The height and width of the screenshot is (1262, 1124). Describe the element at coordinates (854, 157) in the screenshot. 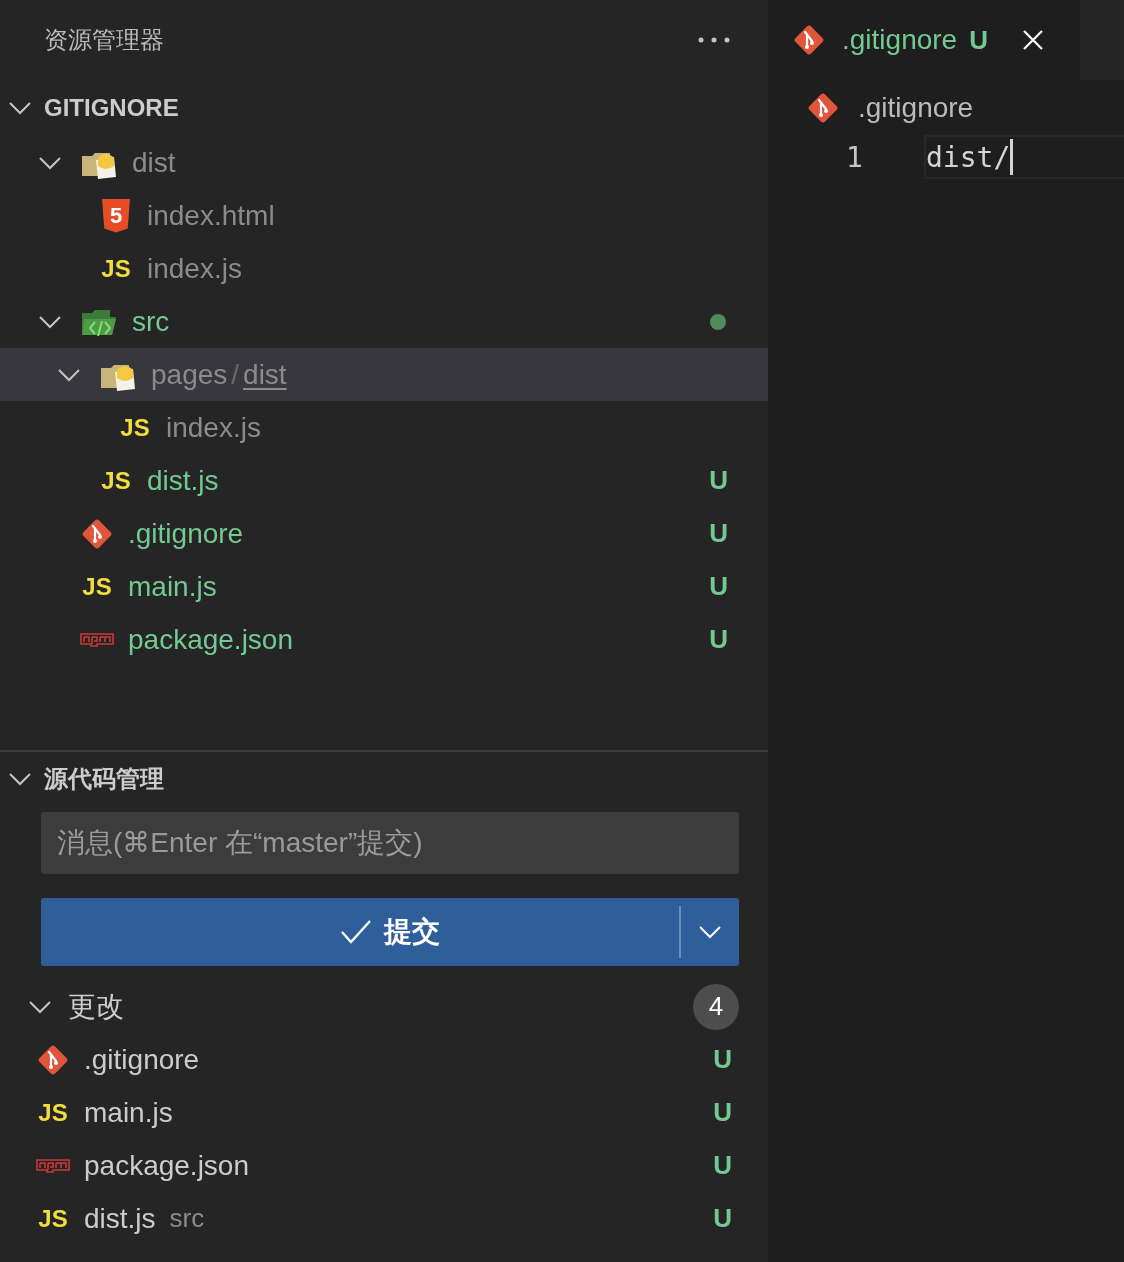

I see `line-number: 1` at that location.